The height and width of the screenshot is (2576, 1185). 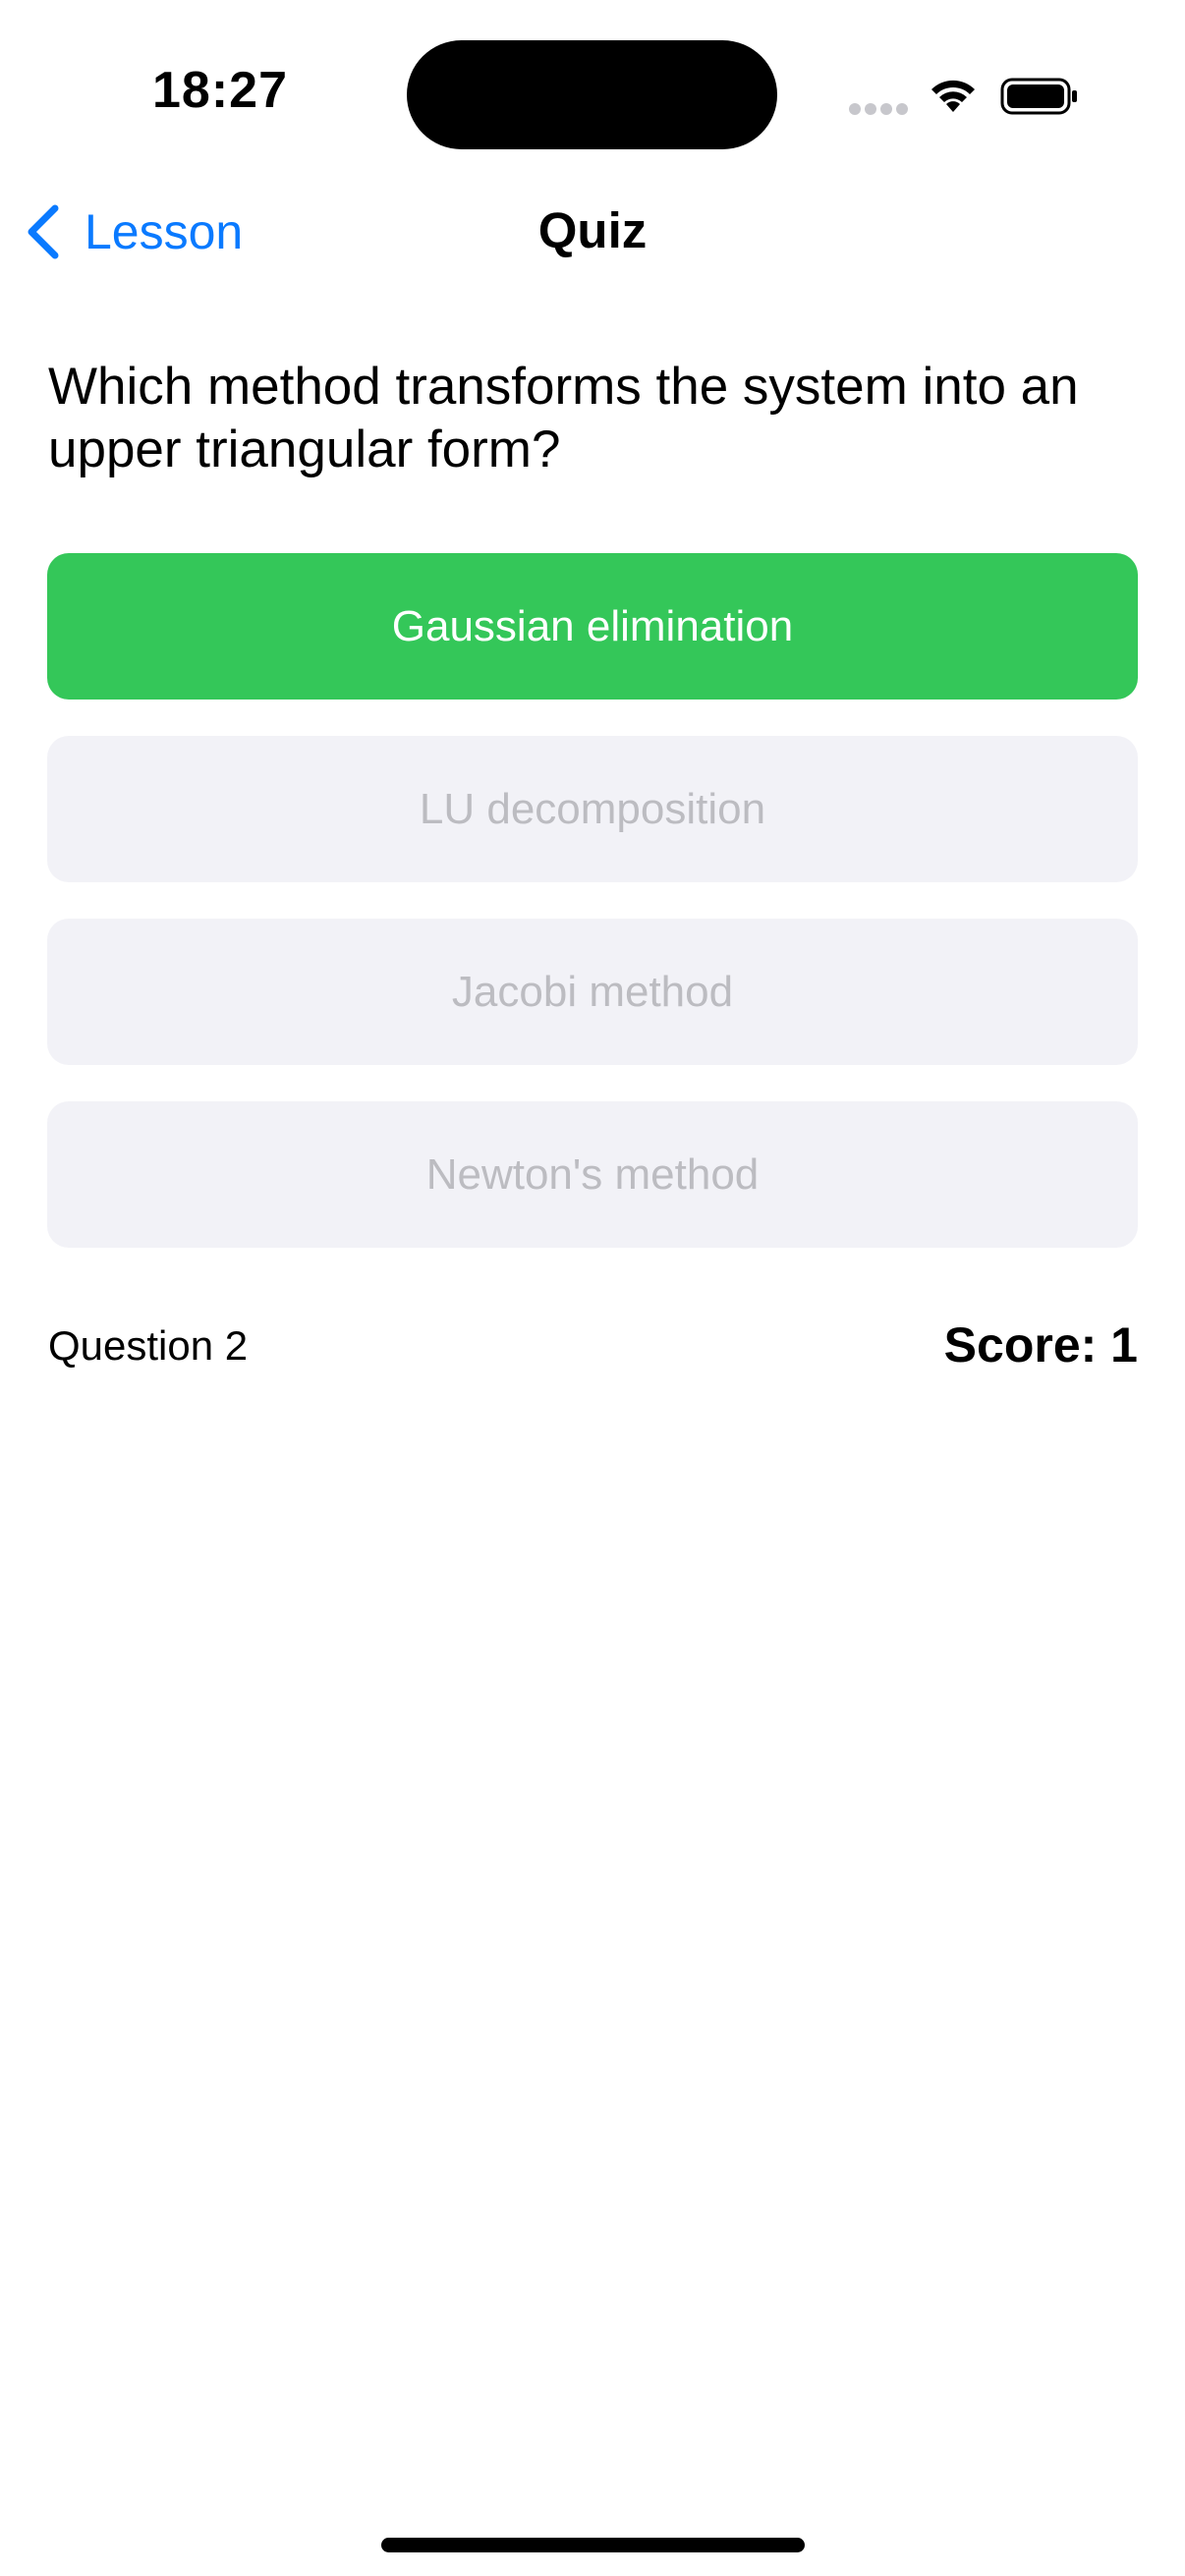 What do you see at coordinates (1041, 1344) in the screenshot?
I see `score-label: Score: 1` at bounding box center [1041, 1344].